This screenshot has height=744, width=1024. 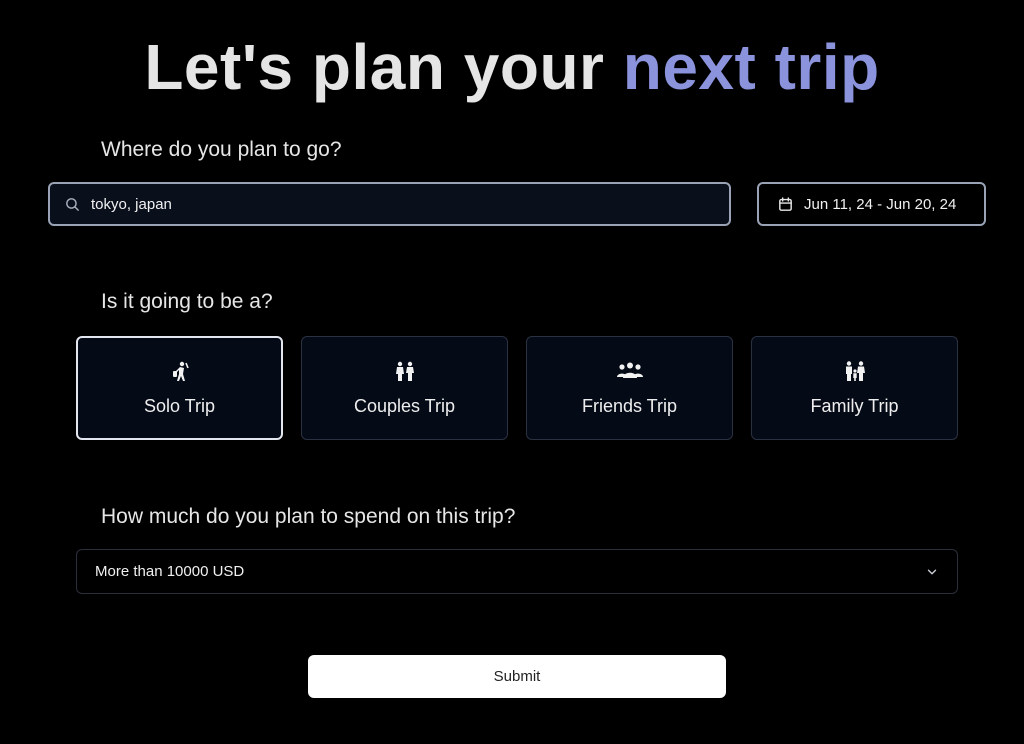 I want to click on page-title: Let's plan your next trip, so click(x=512, y=67).